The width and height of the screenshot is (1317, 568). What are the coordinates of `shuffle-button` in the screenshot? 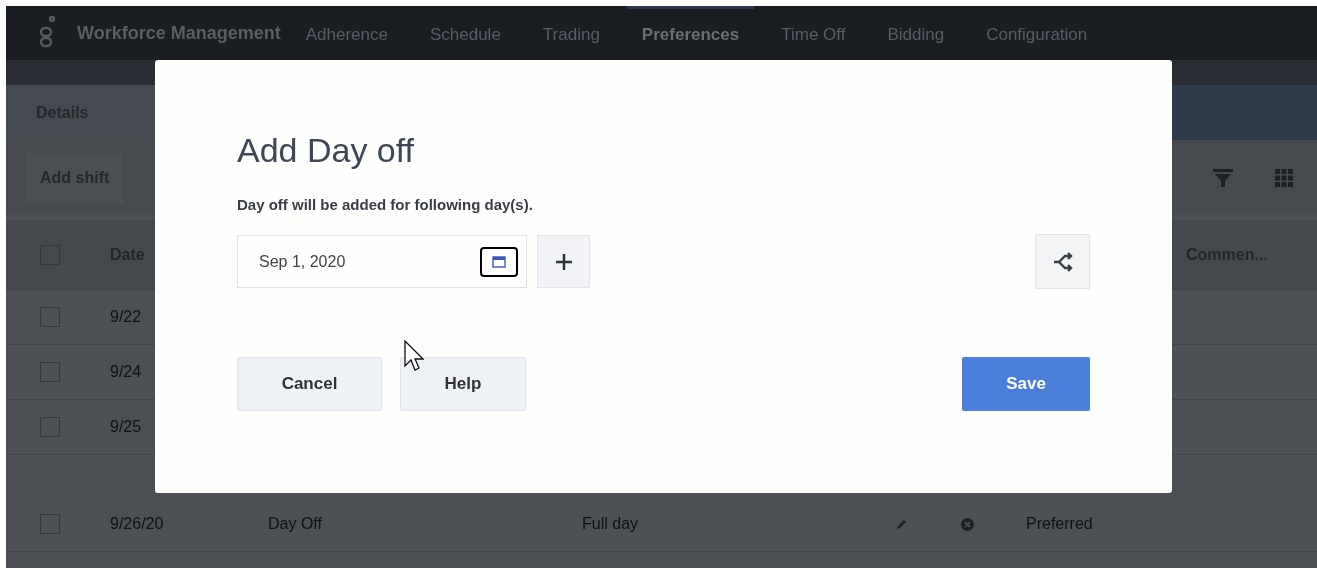 It's located at (1062, 261).